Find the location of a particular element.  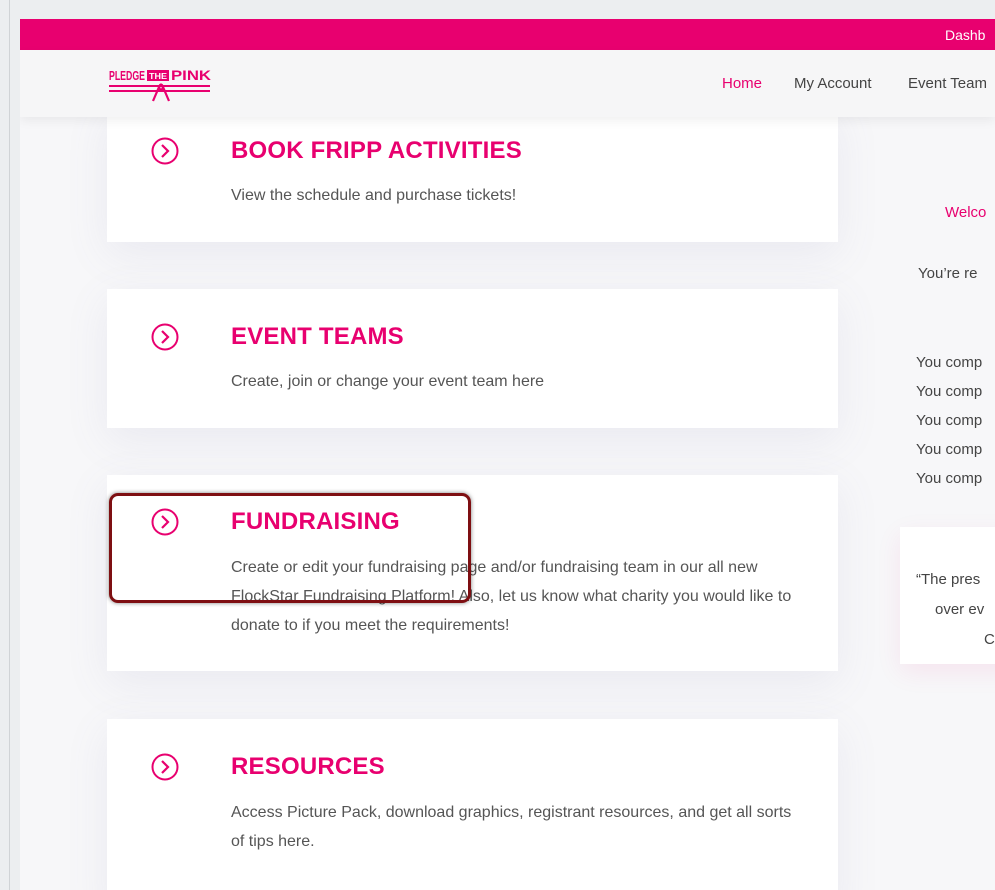

fundraising-highlight-box is located at coordinates (290, 548).